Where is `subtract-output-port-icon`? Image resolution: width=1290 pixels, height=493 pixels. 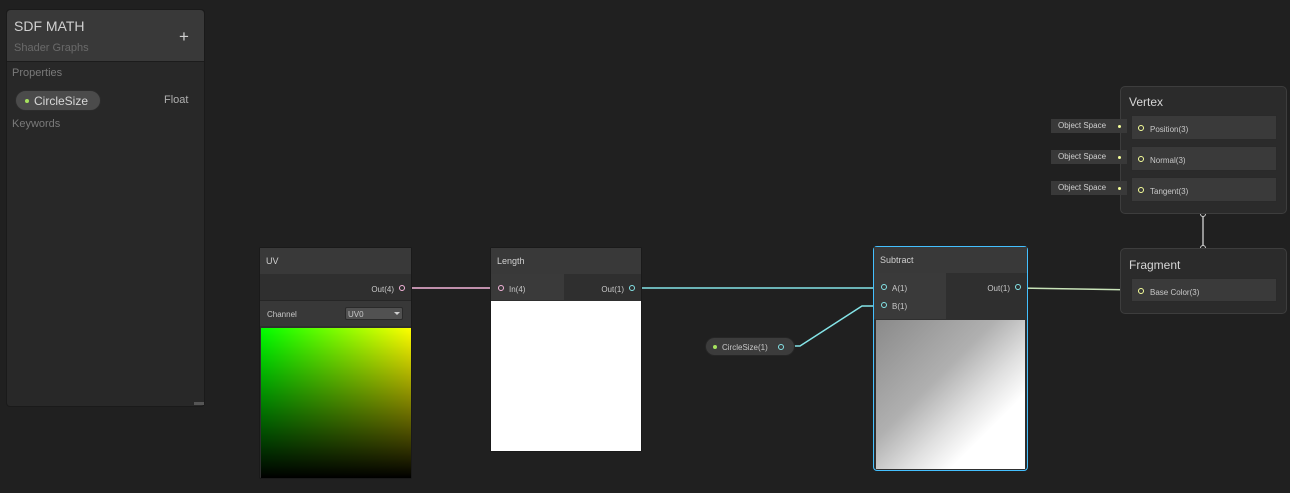
subtract-output-port-icon is located at coordinates (1018, 287).